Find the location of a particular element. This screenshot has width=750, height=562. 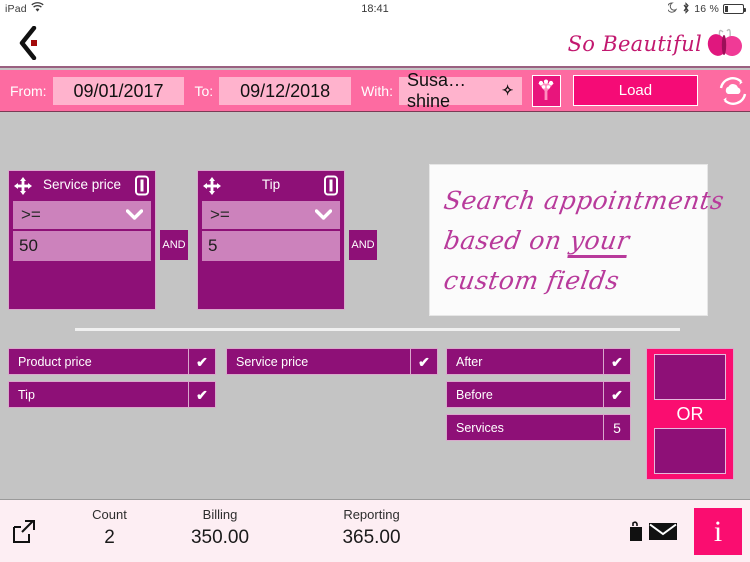

info-button-label: i is located at coordinates (718, 531).